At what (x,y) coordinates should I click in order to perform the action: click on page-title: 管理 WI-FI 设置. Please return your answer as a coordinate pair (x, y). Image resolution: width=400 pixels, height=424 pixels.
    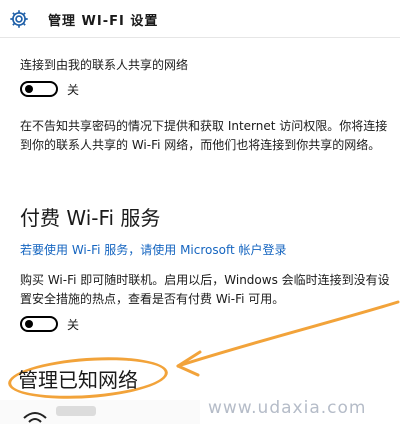
    Looking at the image, I should click on (103, 21).